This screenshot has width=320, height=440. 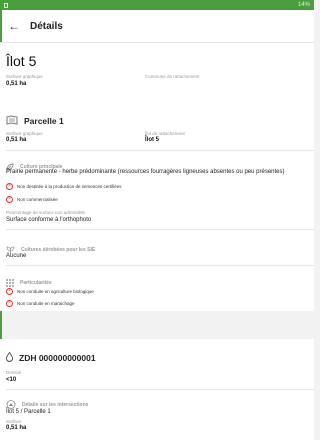 What do you see at coordinates (46, 212) in the screenshot?
I see `pct-label: Pourcentage de surface non admissible` at bounding box center [46, 212].